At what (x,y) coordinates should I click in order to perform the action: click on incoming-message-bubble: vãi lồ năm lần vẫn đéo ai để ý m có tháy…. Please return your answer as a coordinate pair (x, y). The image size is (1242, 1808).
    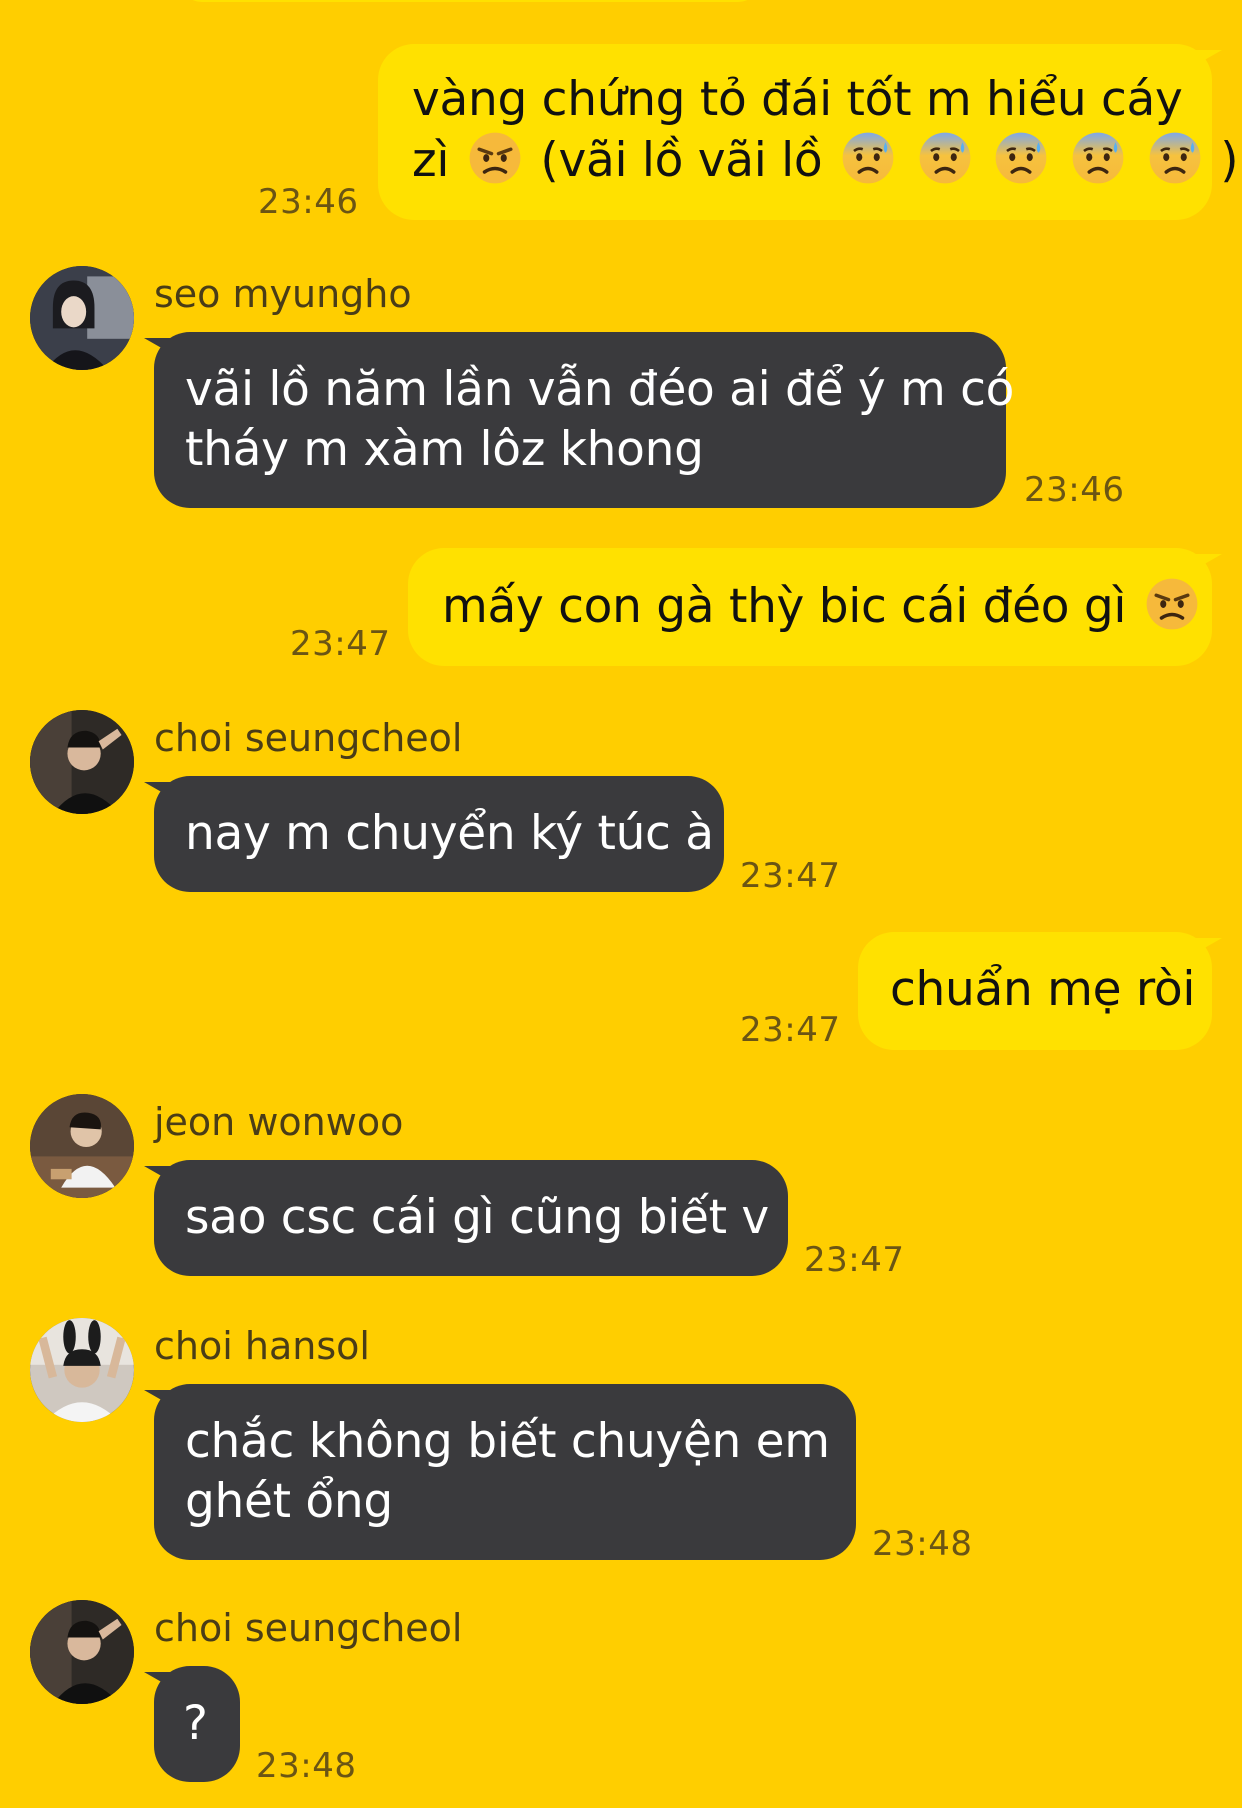
    Looking at the image, I should click on (579, 420).